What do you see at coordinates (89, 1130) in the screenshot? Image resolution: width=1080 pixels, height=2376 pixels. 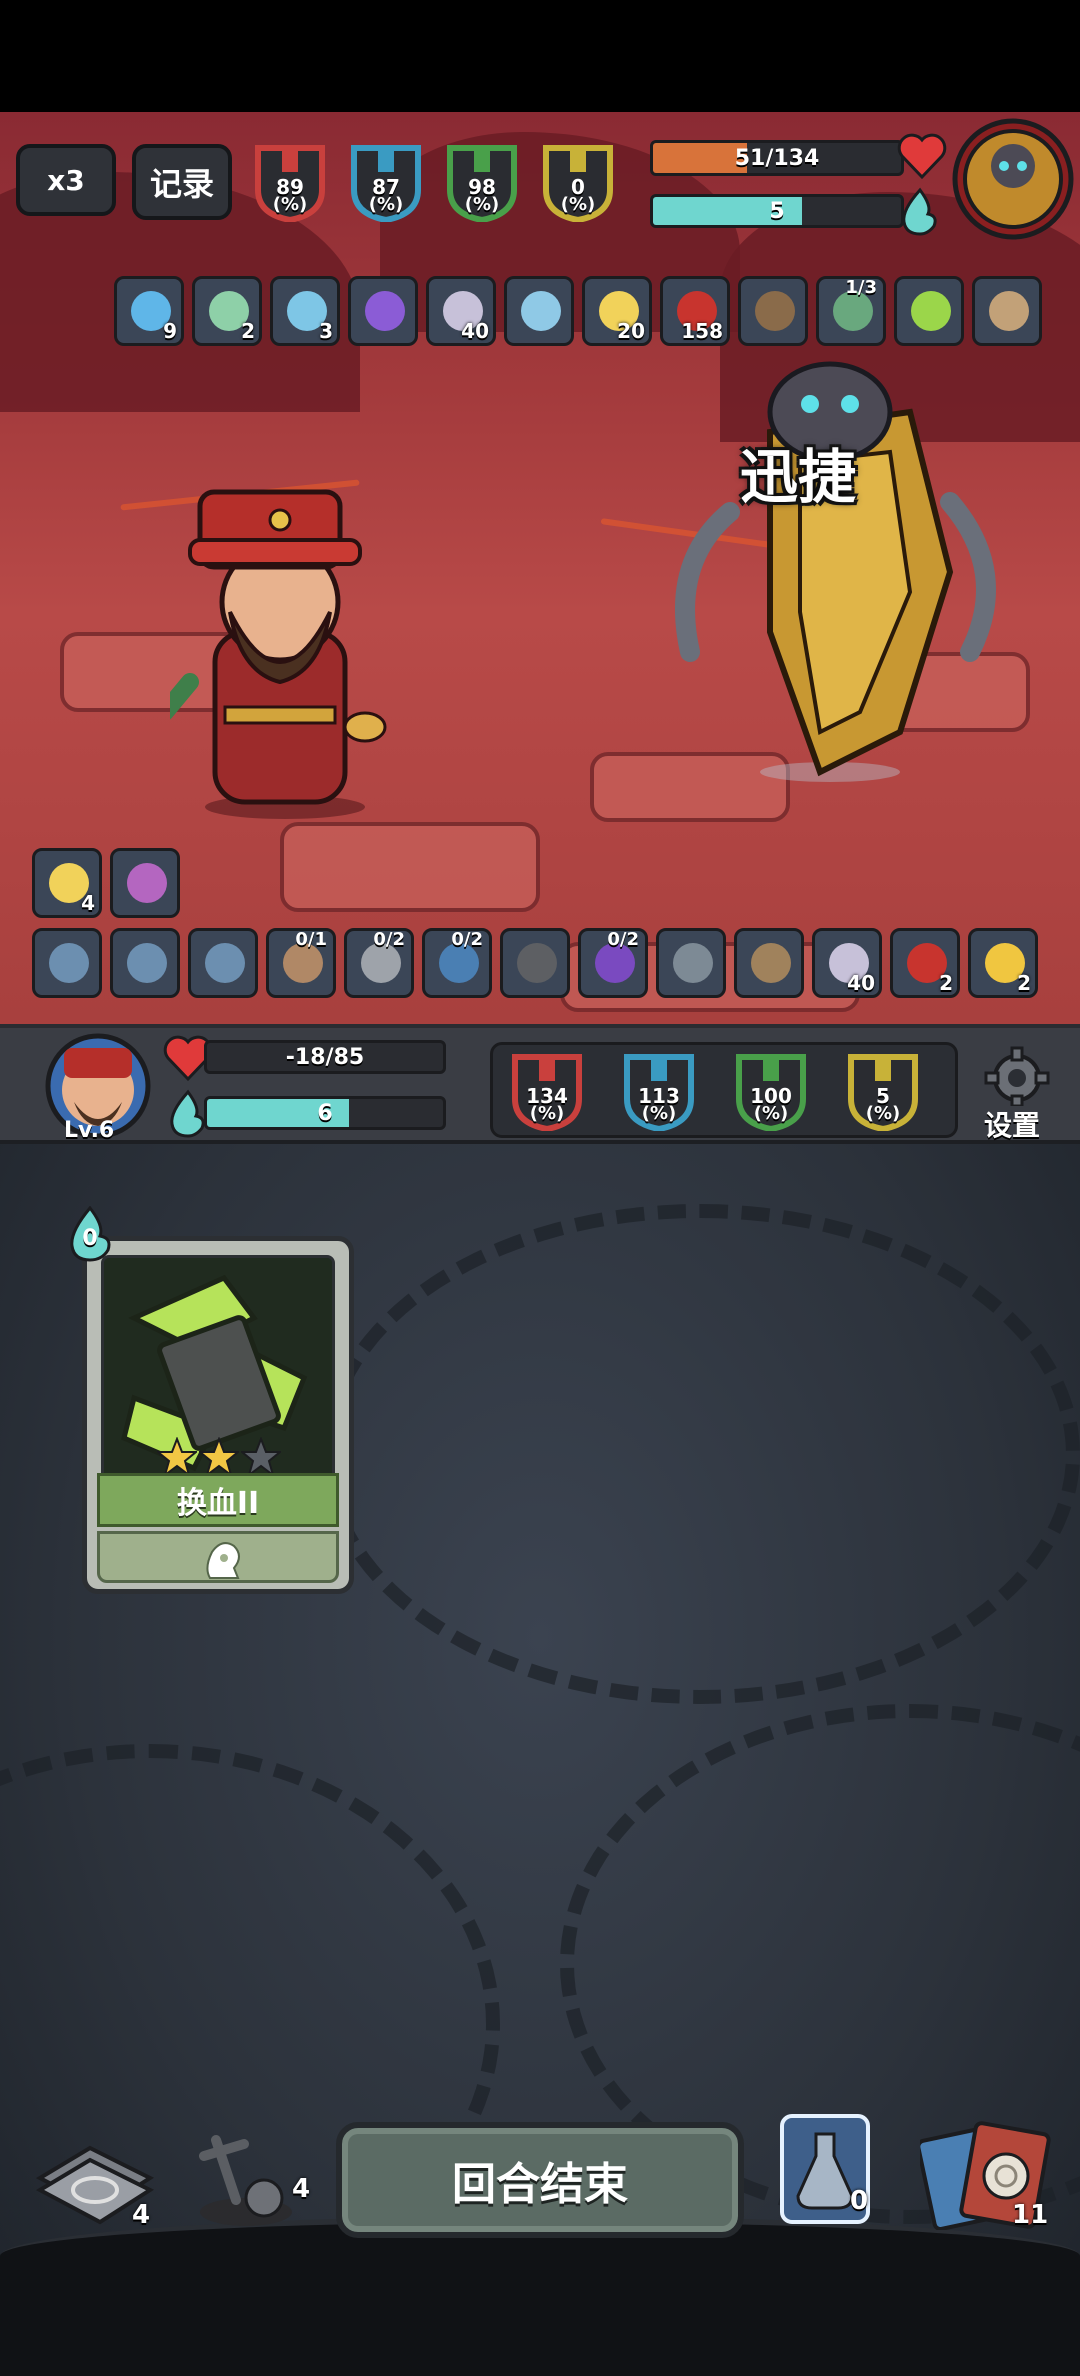 I see `player-level: Lv.6` at bounding box center [89, 1130].